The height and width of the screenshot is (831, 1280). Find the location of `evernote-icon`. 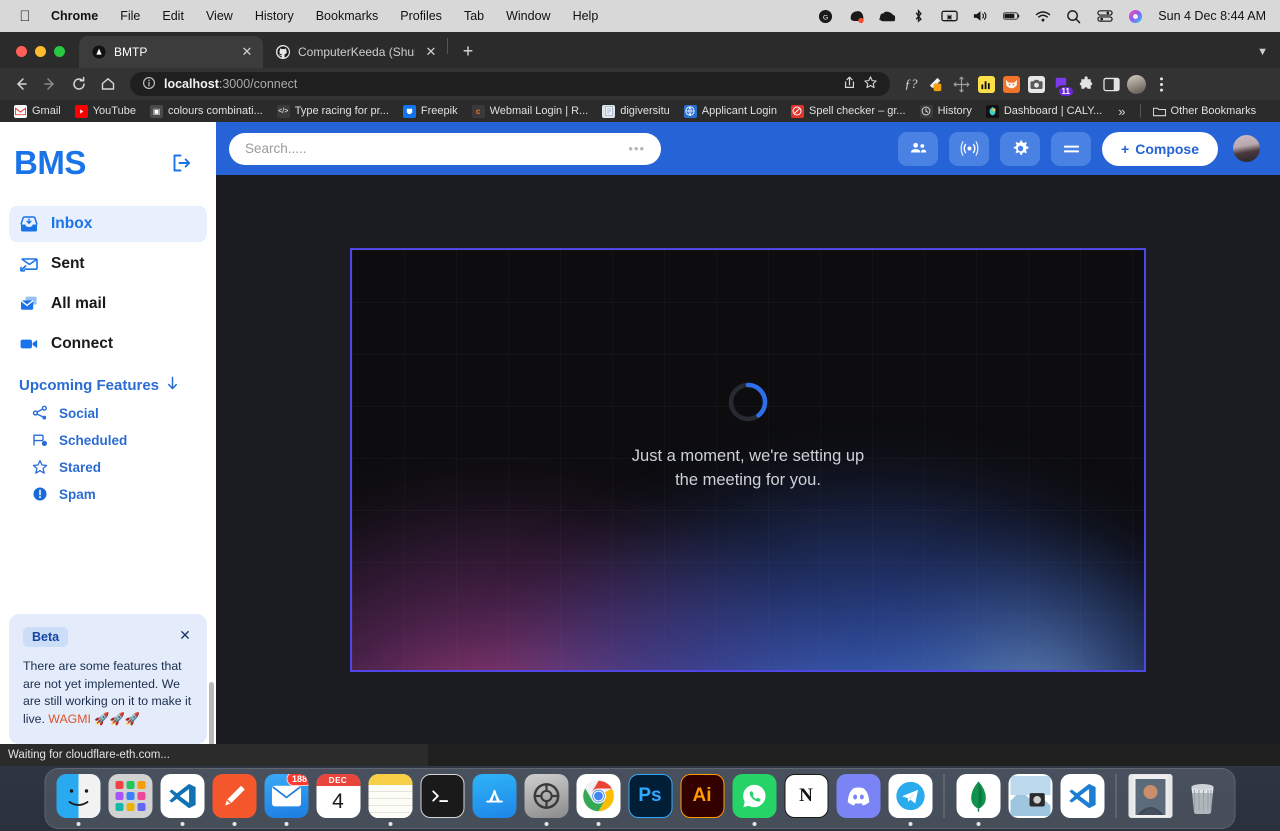

evernote-icon is located at coordinates (887, 16).